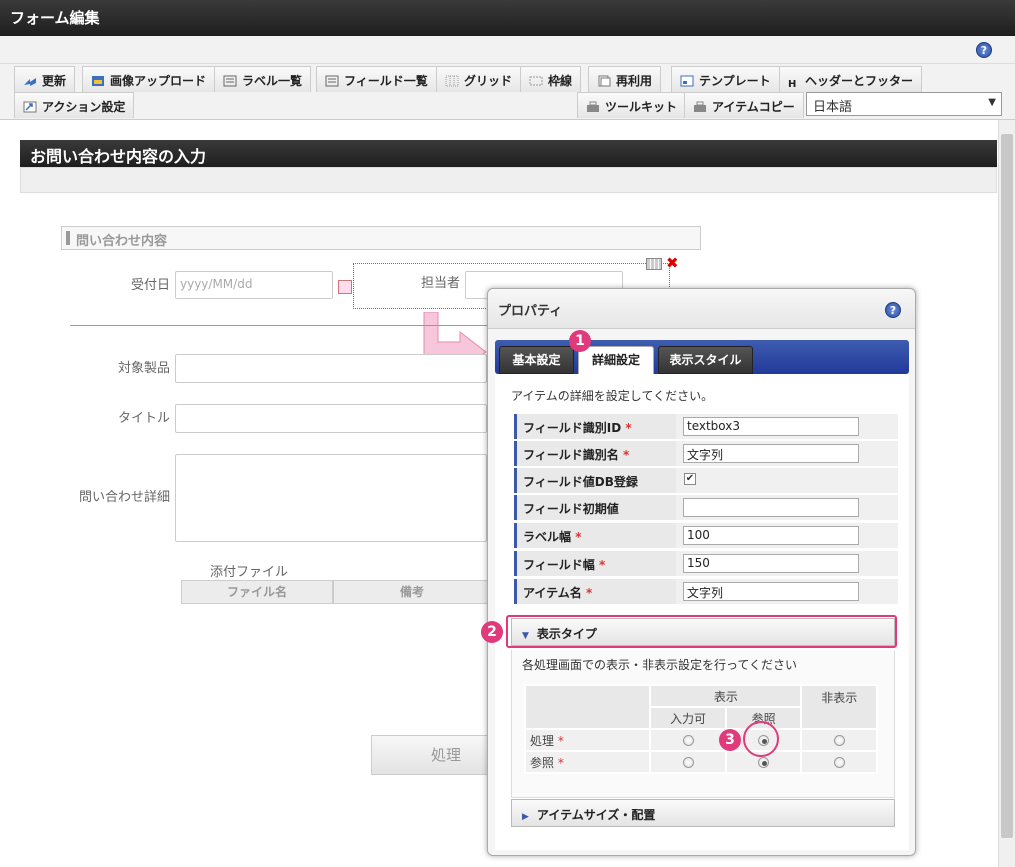 This screenshot has width=1015, height=867. Describe the element at coordinates (904, 104) in the screenshot. I see `language-select: 日本語 ▼` at that location.